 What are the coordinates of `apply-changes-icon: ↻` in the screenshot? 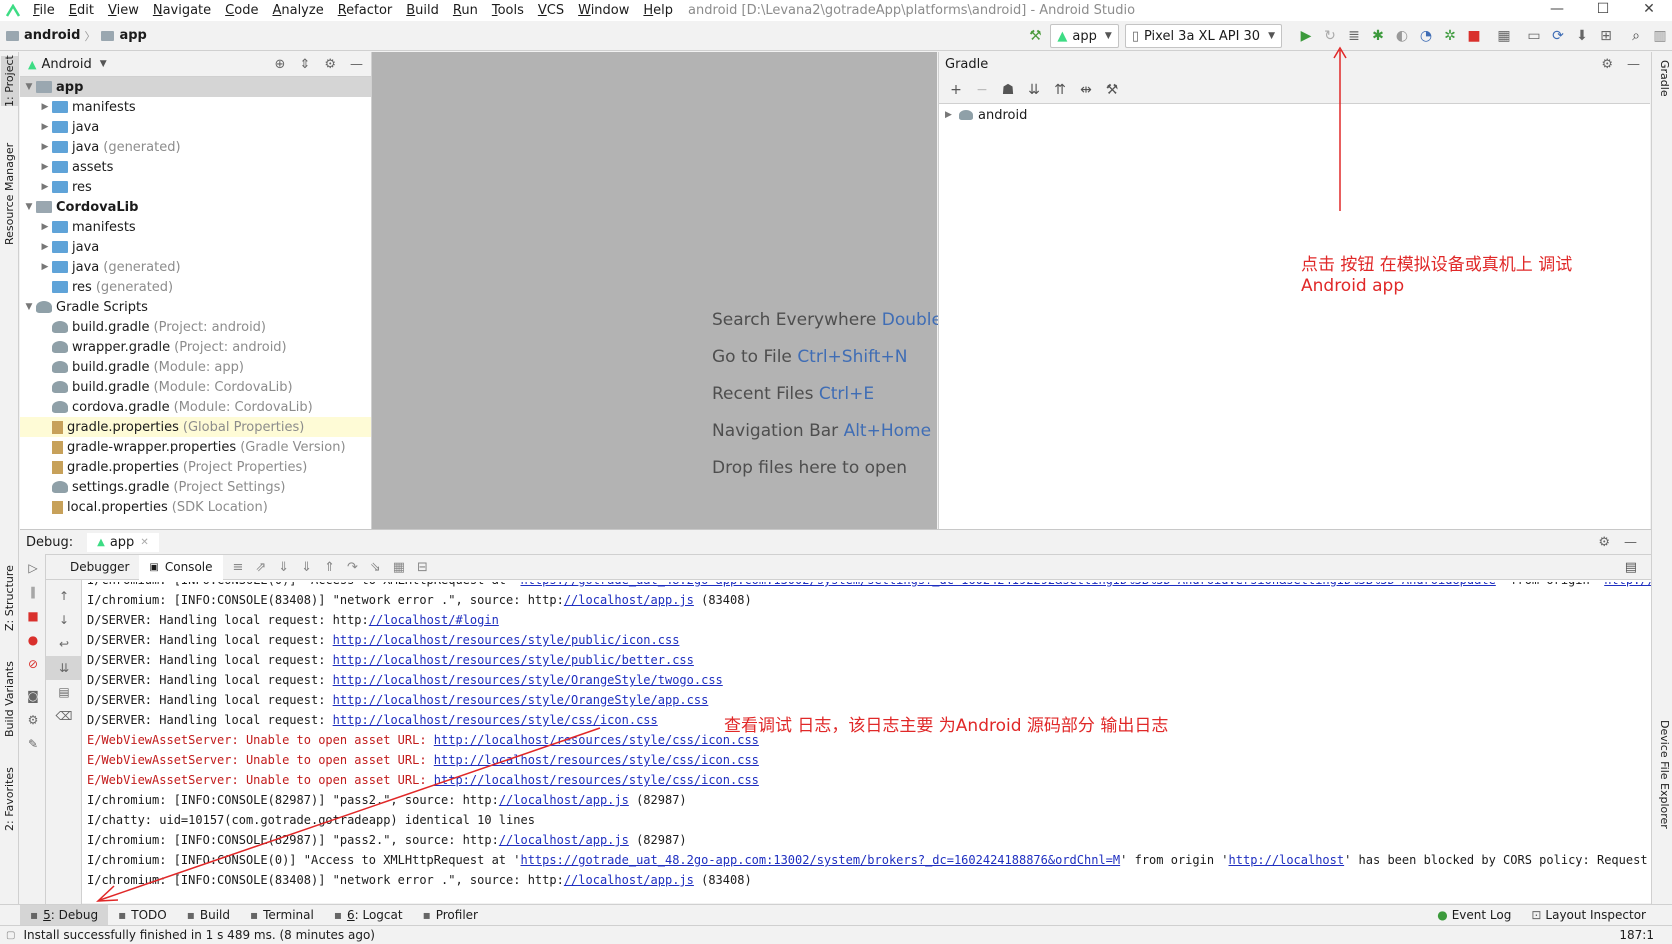 It's located at (1330, 36).